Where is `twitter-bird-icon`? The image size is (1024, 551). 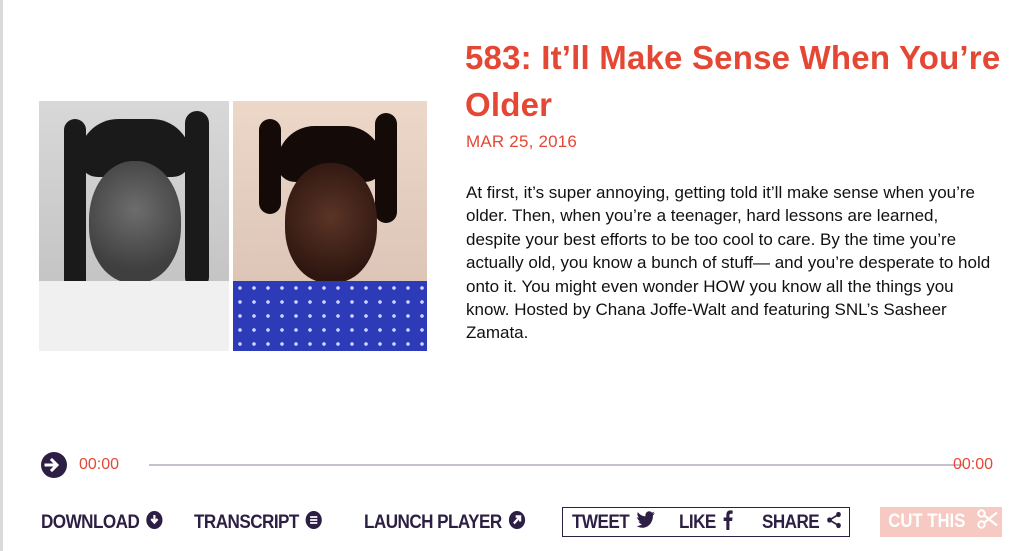 twitter-bird-icon is located at coordinates (645, 523).